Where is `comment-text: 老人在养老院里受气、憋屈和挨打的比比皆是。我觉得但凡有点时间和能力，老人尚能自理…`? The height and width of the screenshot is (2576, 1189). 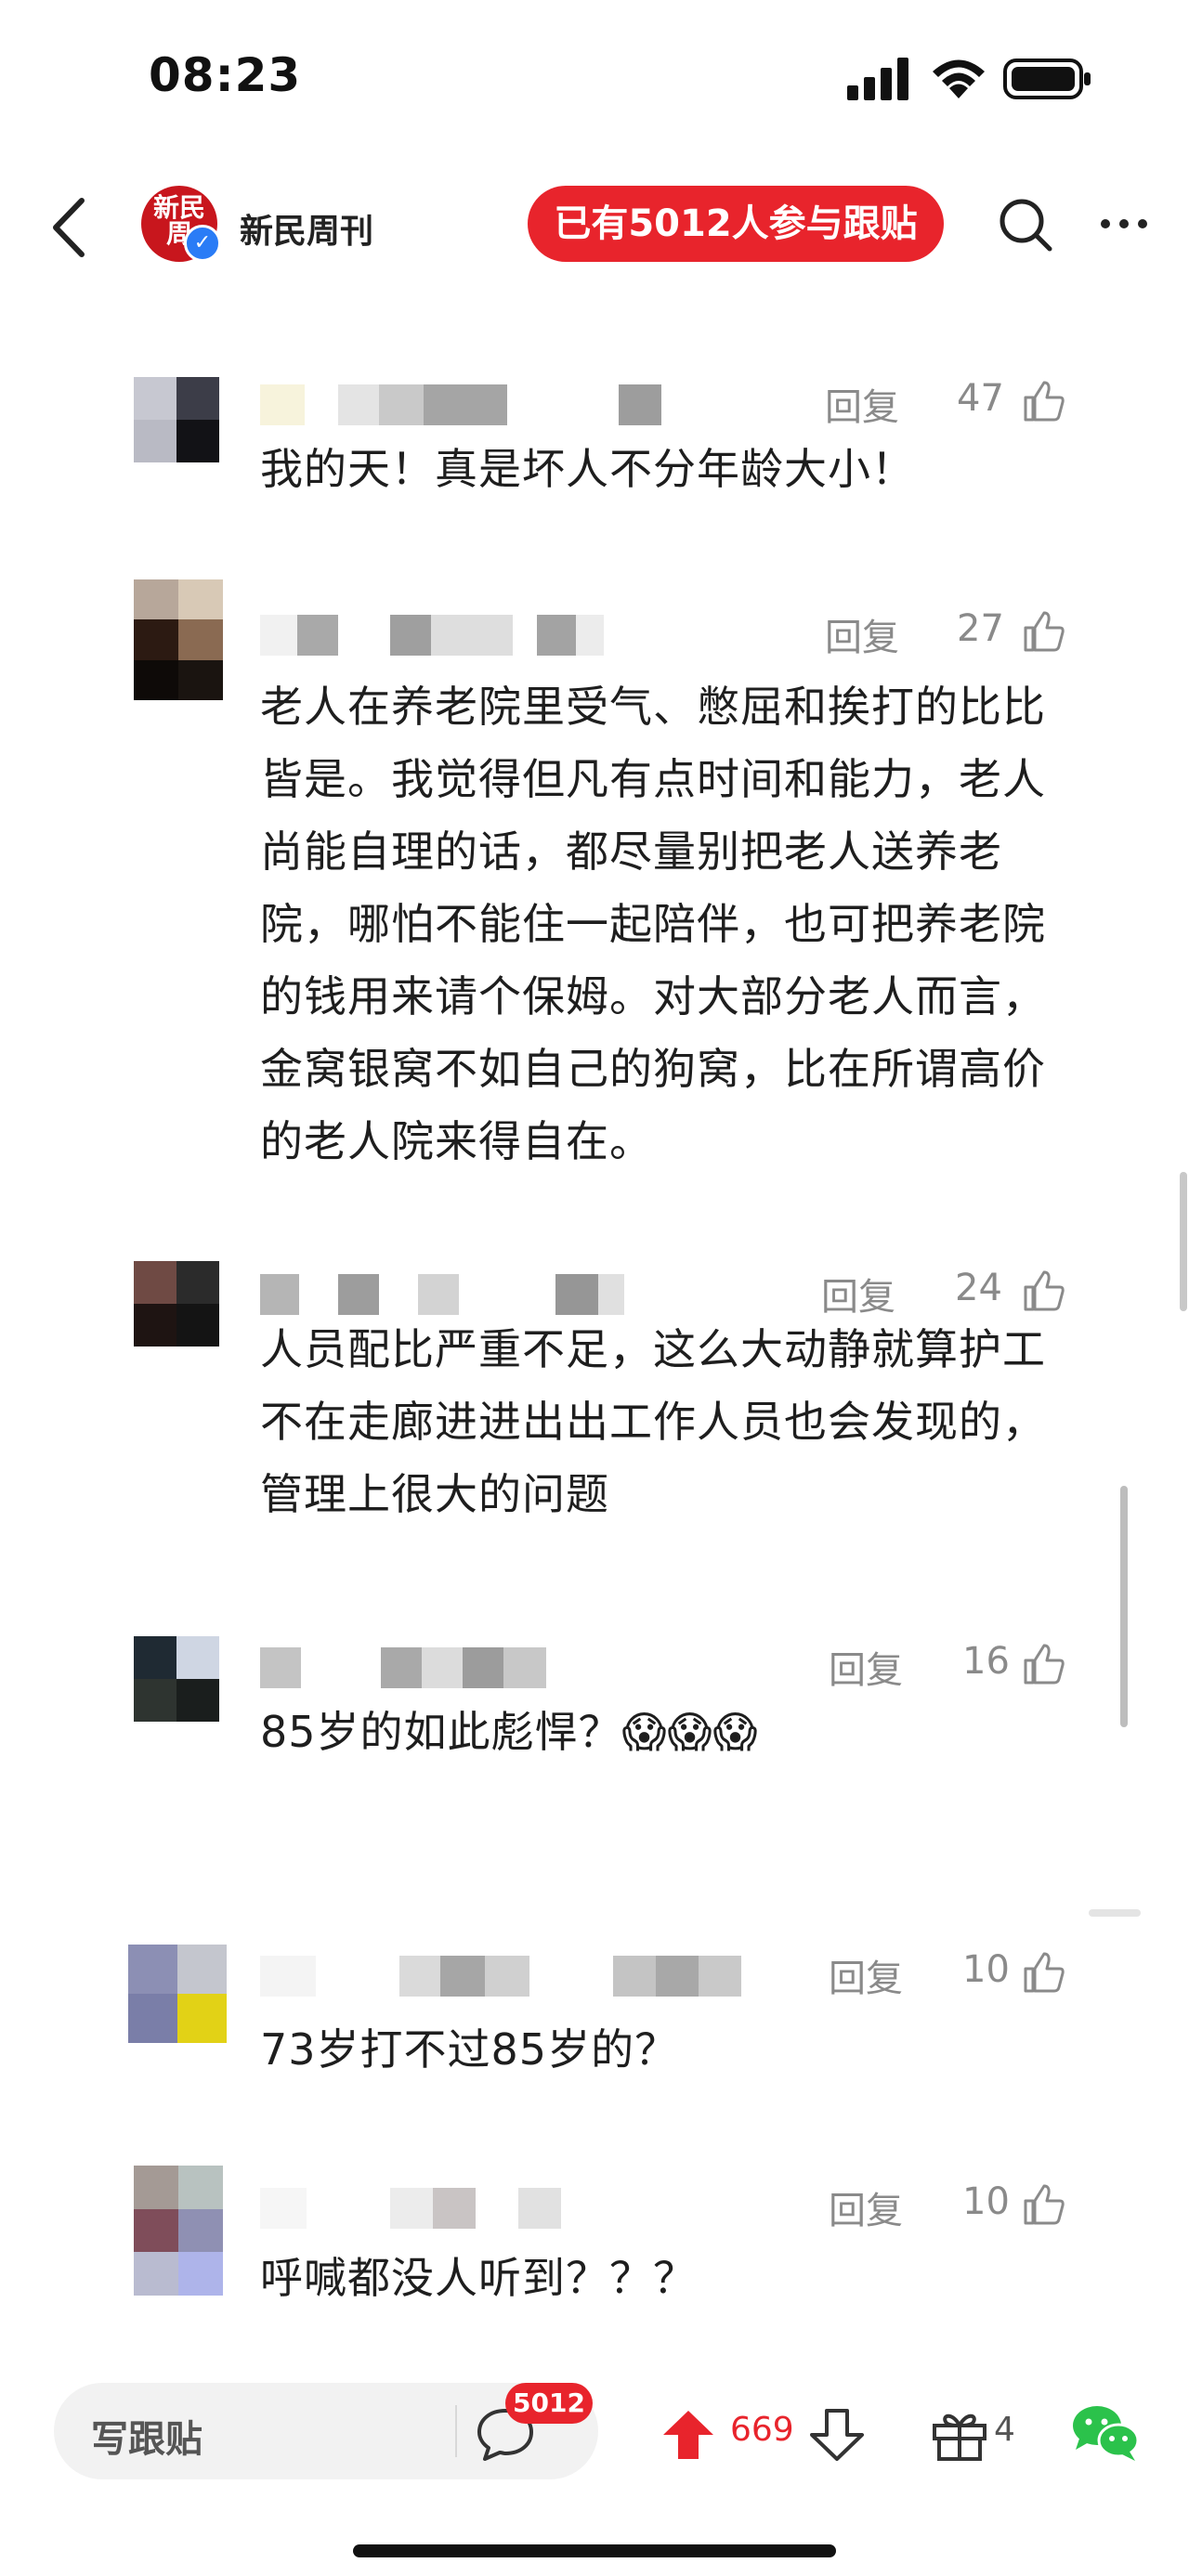 comment-text: 老人在养老院里受气、憋屈和挨打的比比皆是。我觉得但凡有点时间和能力，老人尚能自理… is located at coordinates (653, 924).